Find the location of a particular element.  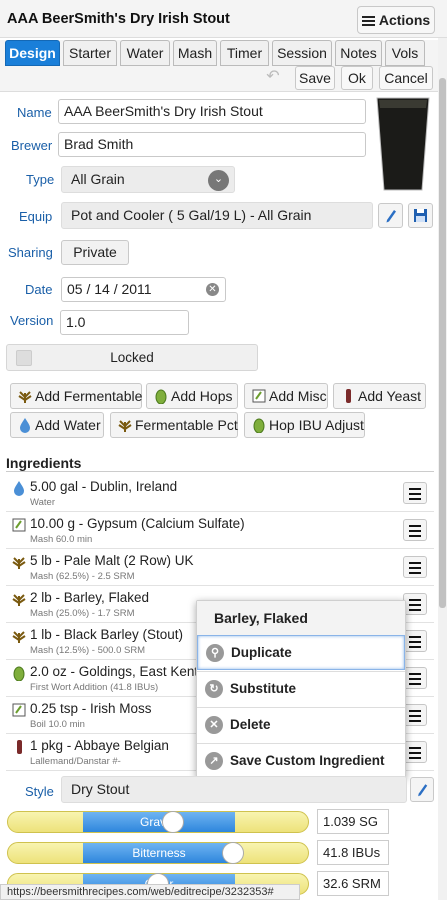

clear-date-icon: ✕ is located at coordinates (212, 289).